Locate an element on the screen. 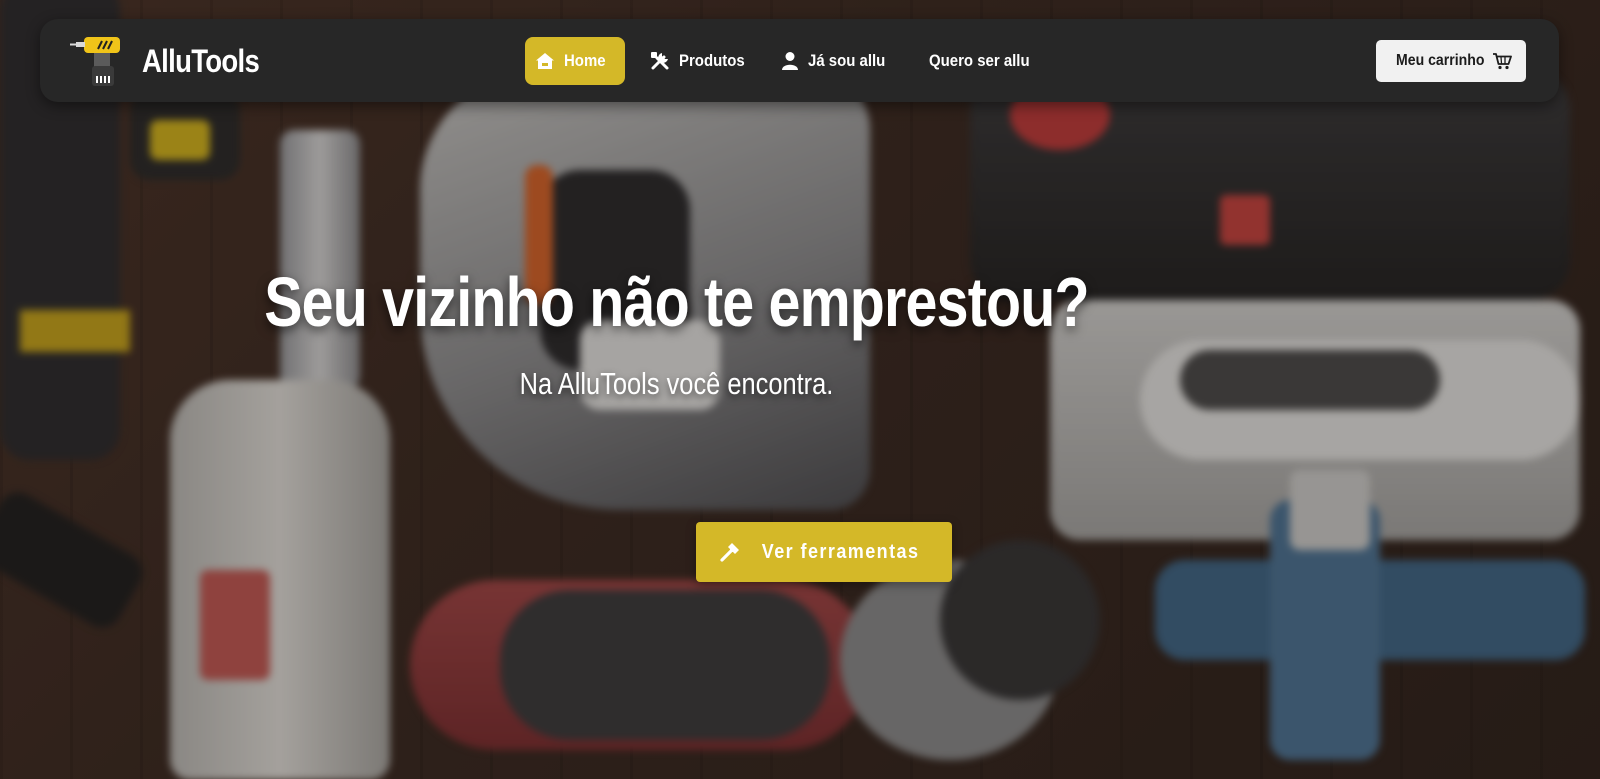  user-icon is located at coordinates (790, 61).